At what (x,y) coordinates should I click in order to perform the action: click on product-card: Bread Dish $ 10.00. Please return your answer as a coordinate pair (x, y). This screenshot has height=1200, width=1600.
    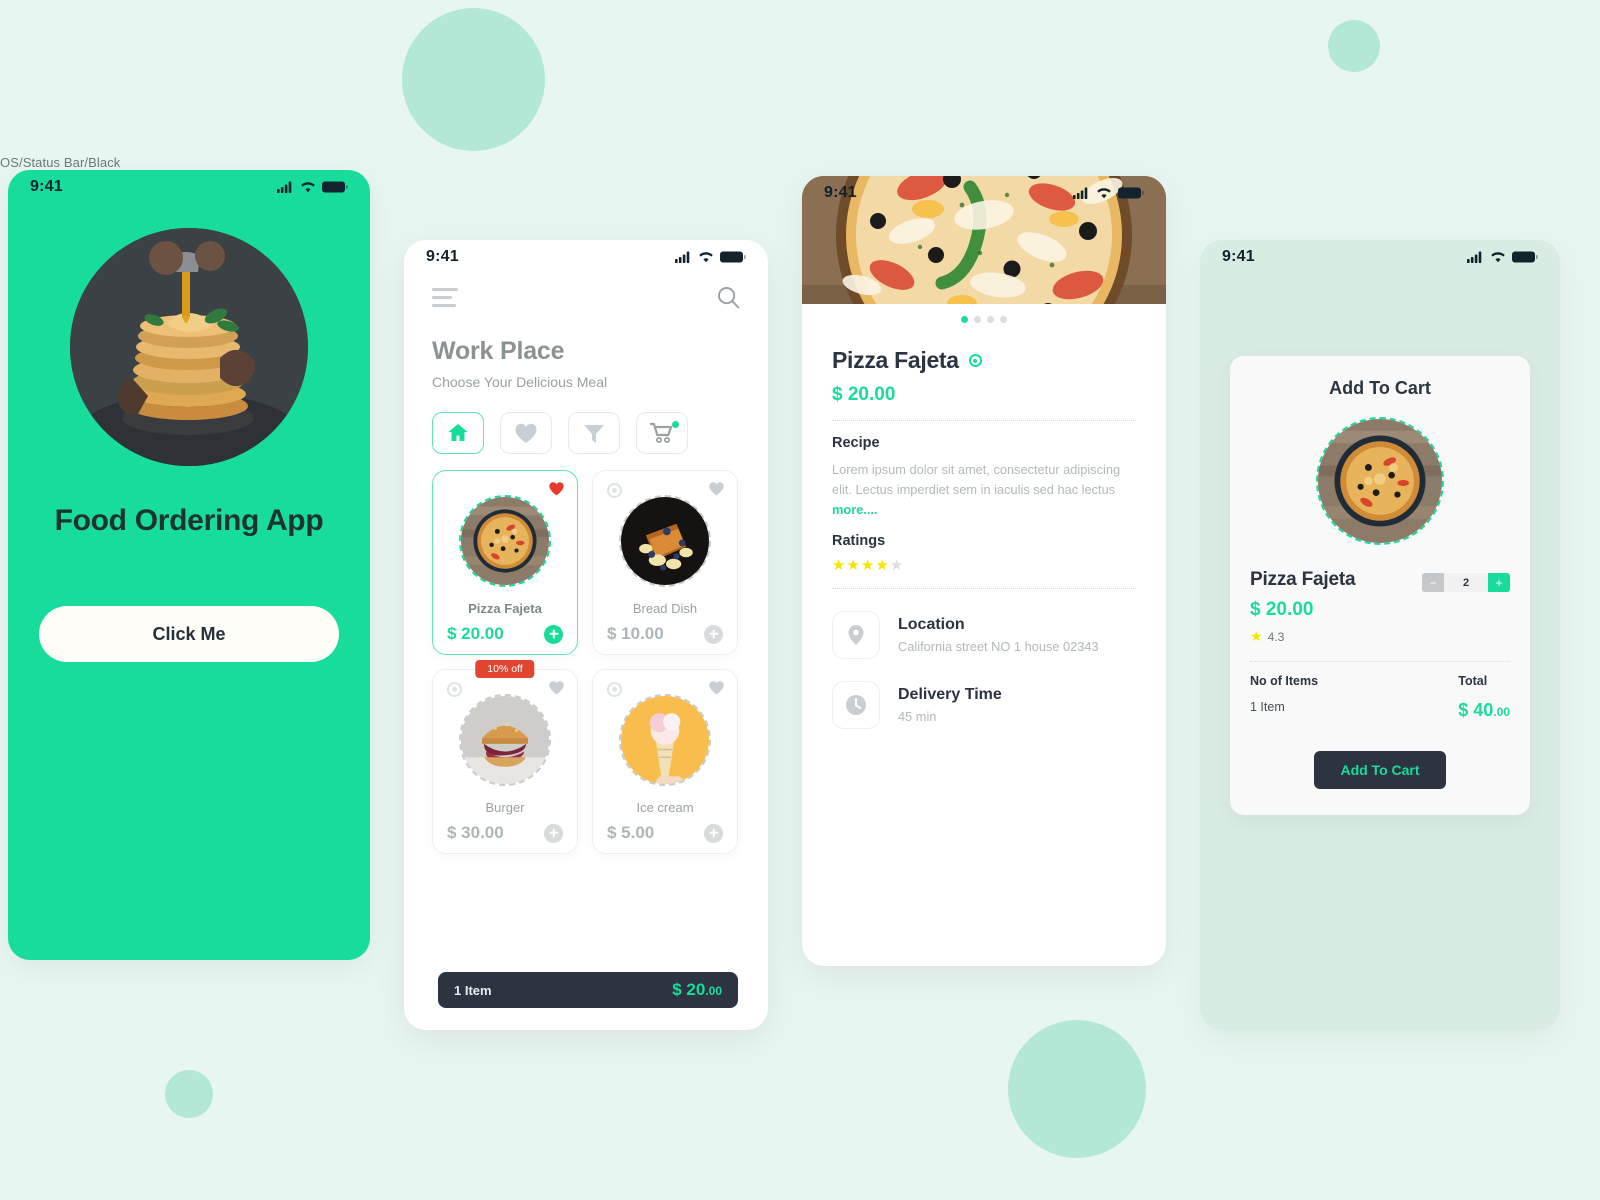
    Looking at the image, I should click on (665, 562).